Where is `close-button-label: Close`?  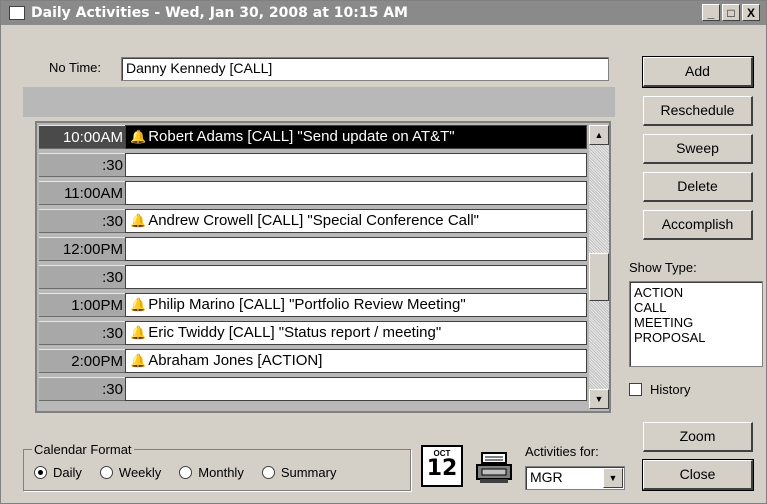
close-button-label: Close is located at coordinates (697, 474).